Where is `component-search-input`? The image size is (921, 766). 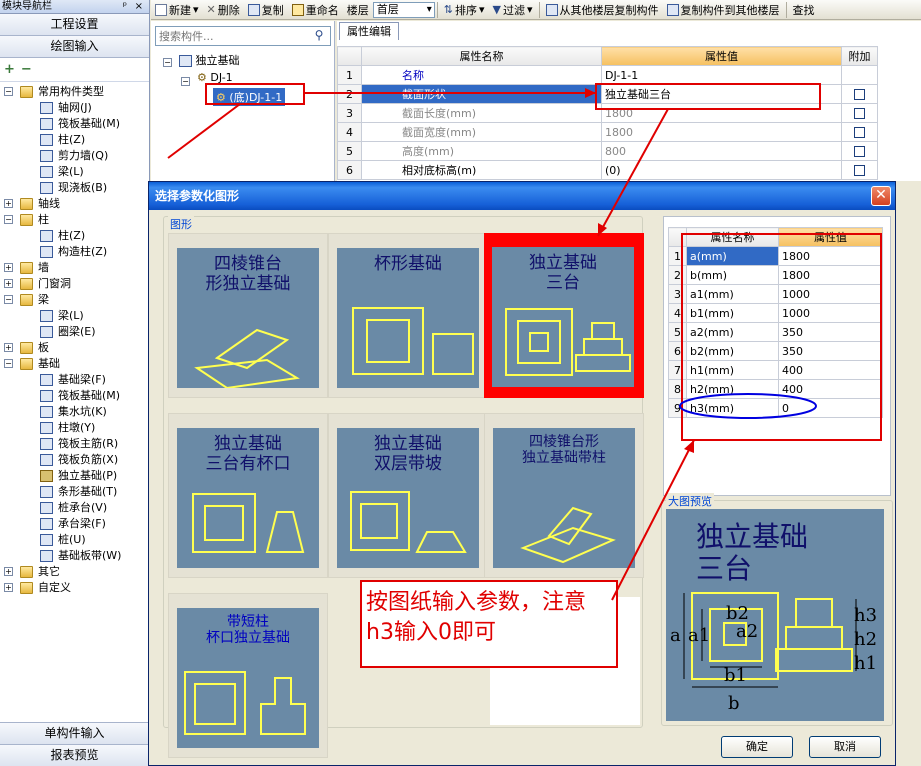
component-search-input is located at coordinates (231, 36).